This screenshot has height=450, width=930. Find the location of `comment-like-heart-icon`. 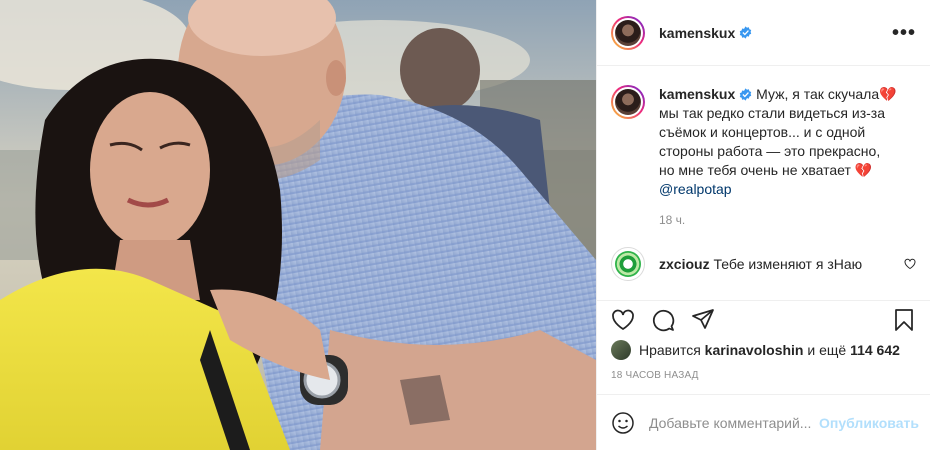

comment-like-heart-icon is located at coordinates (910, 264).